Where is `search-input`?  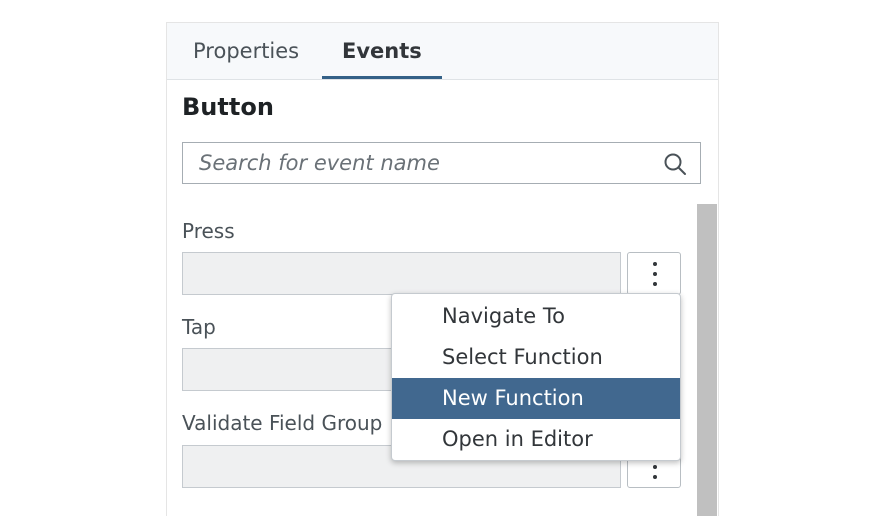 search-input is located at coordinates (426, 163).